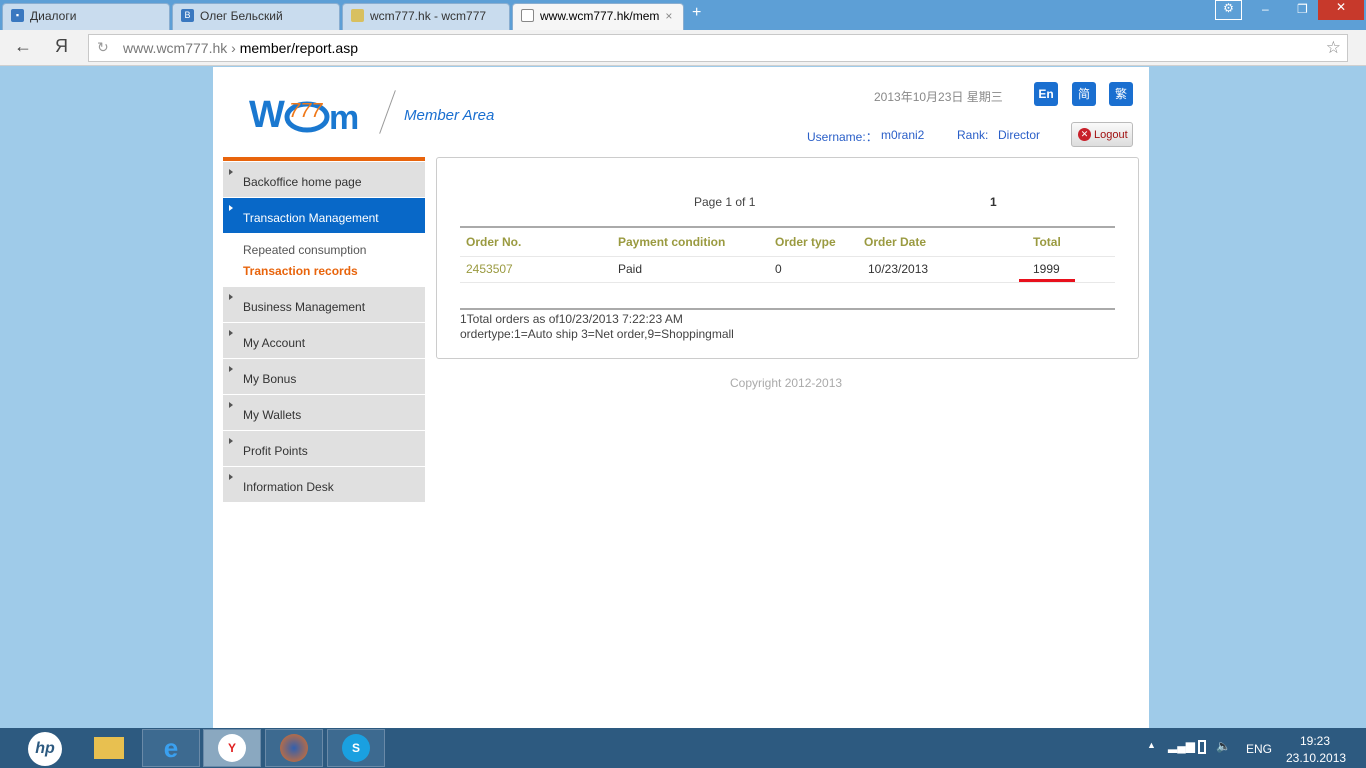 Image resolution: width=1366 pixels, height=768 pixels. What do you see at coordinates (1333, 48) in the screenshot?
I see `bookmark-star-icon: ☆` at bounding box center [1333, 48].